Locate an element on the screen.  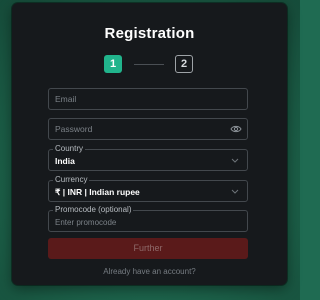
currency-value: ₹ | INR | Indian rupee is located at coordinates (97, 192).